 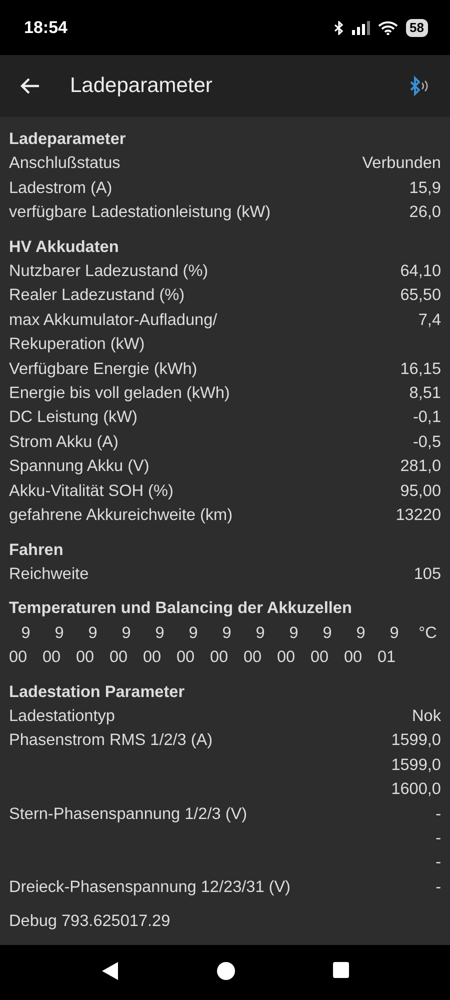 What do you see at coordinates (425, 188) in the screenshot?
I see `row-value: 15,9` at bounding box center [425, 188].